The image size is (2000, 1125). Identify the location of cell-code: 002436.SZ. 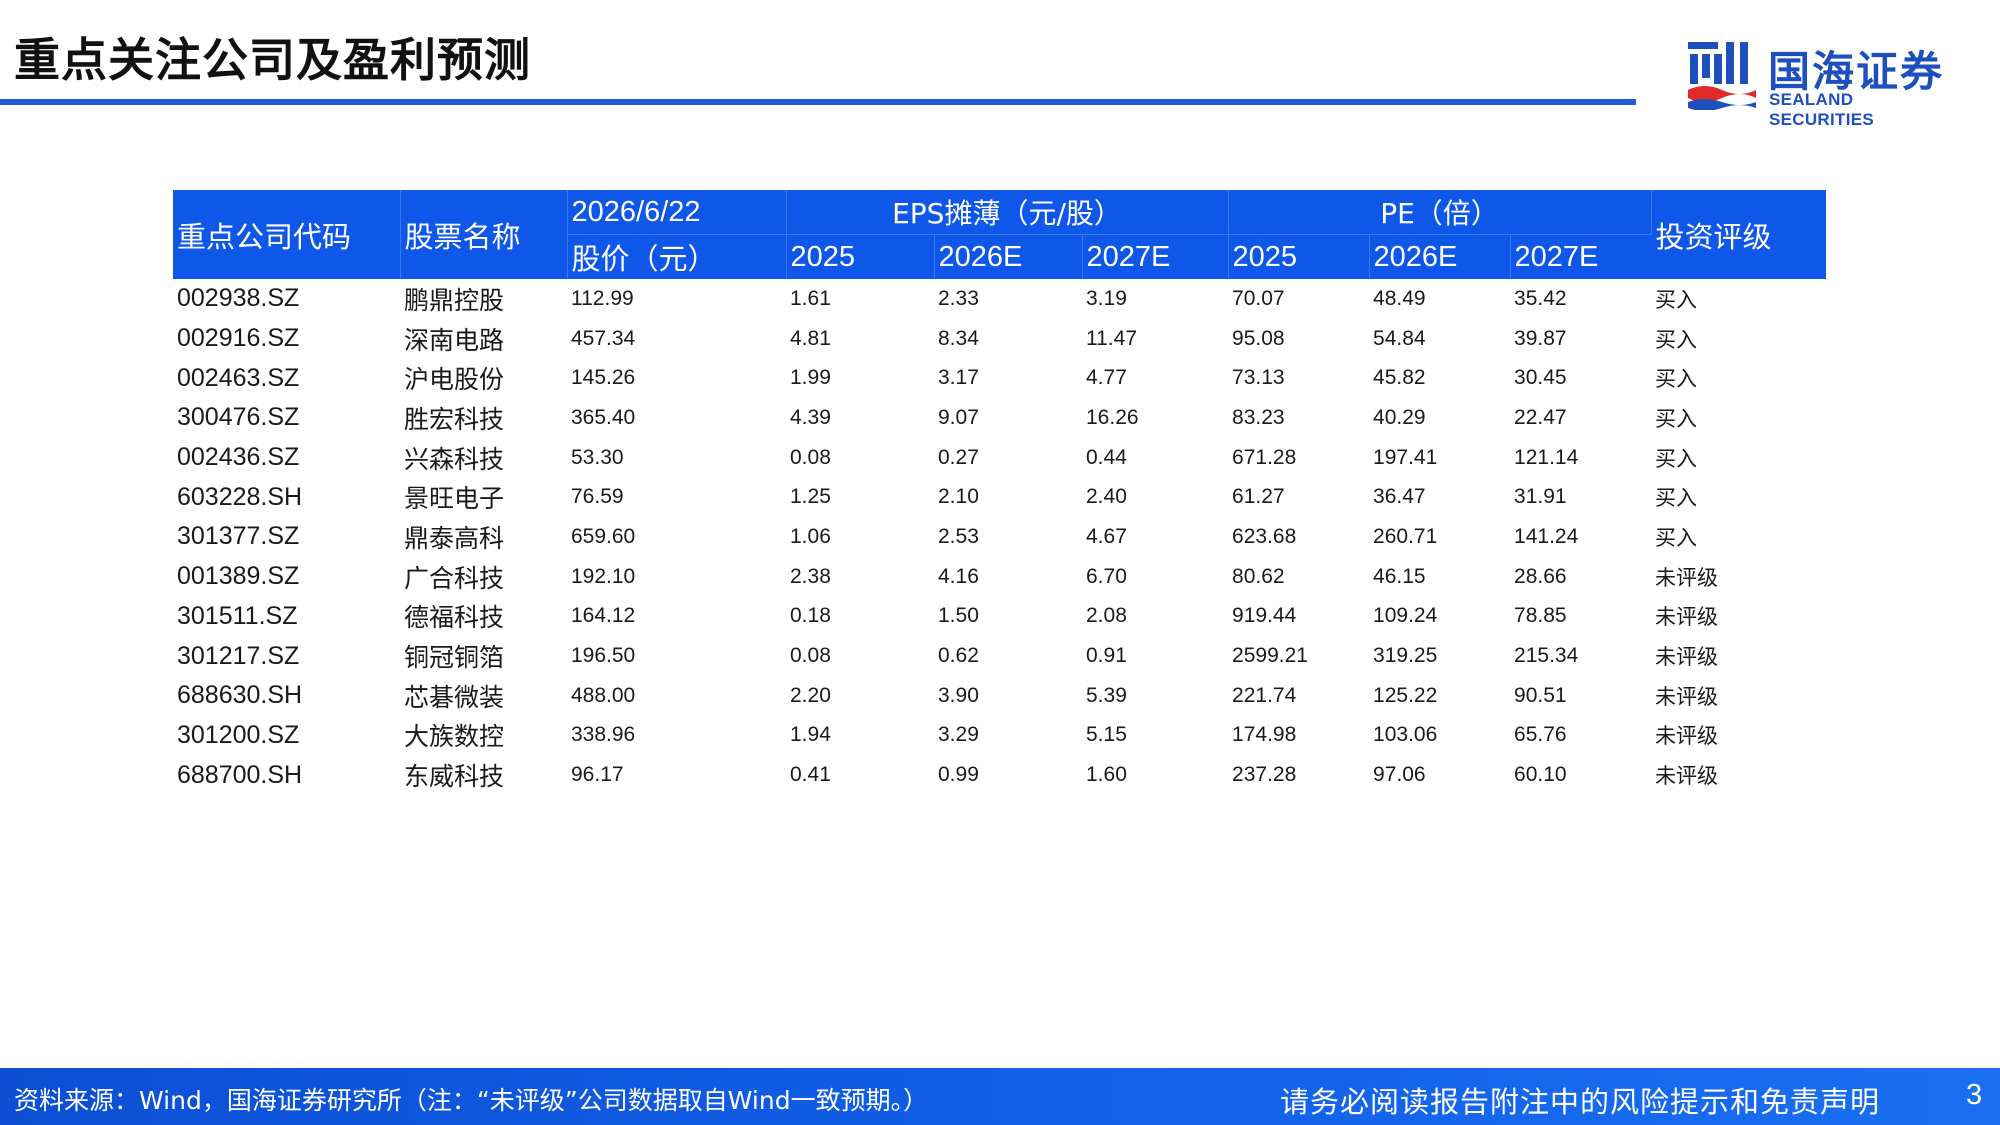
(238, 457).